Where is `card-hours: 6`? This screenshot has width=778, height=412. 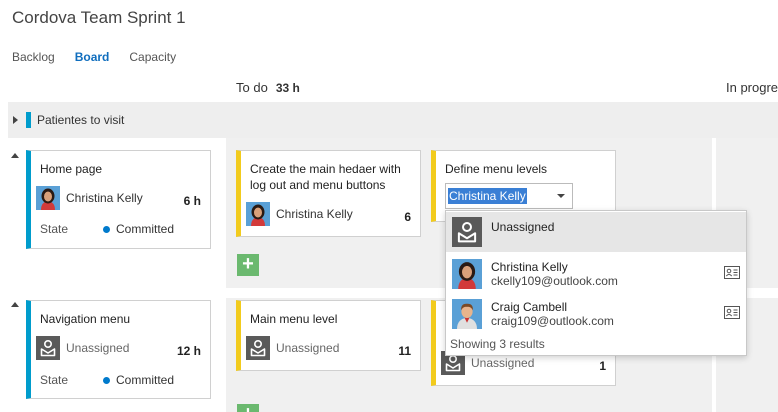
card-hours: 6 is located at coordinates (407, 217).